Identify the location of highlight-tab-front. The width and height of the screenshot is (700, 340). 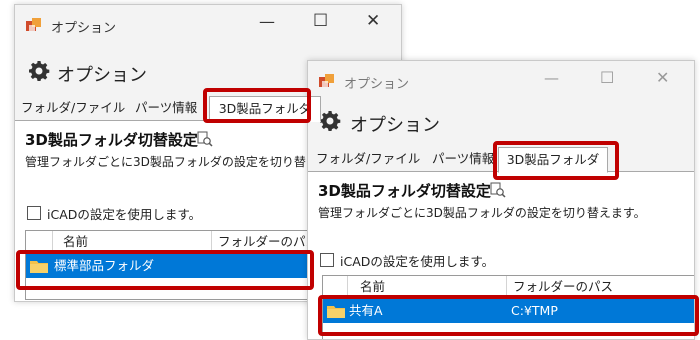
(556, 160).